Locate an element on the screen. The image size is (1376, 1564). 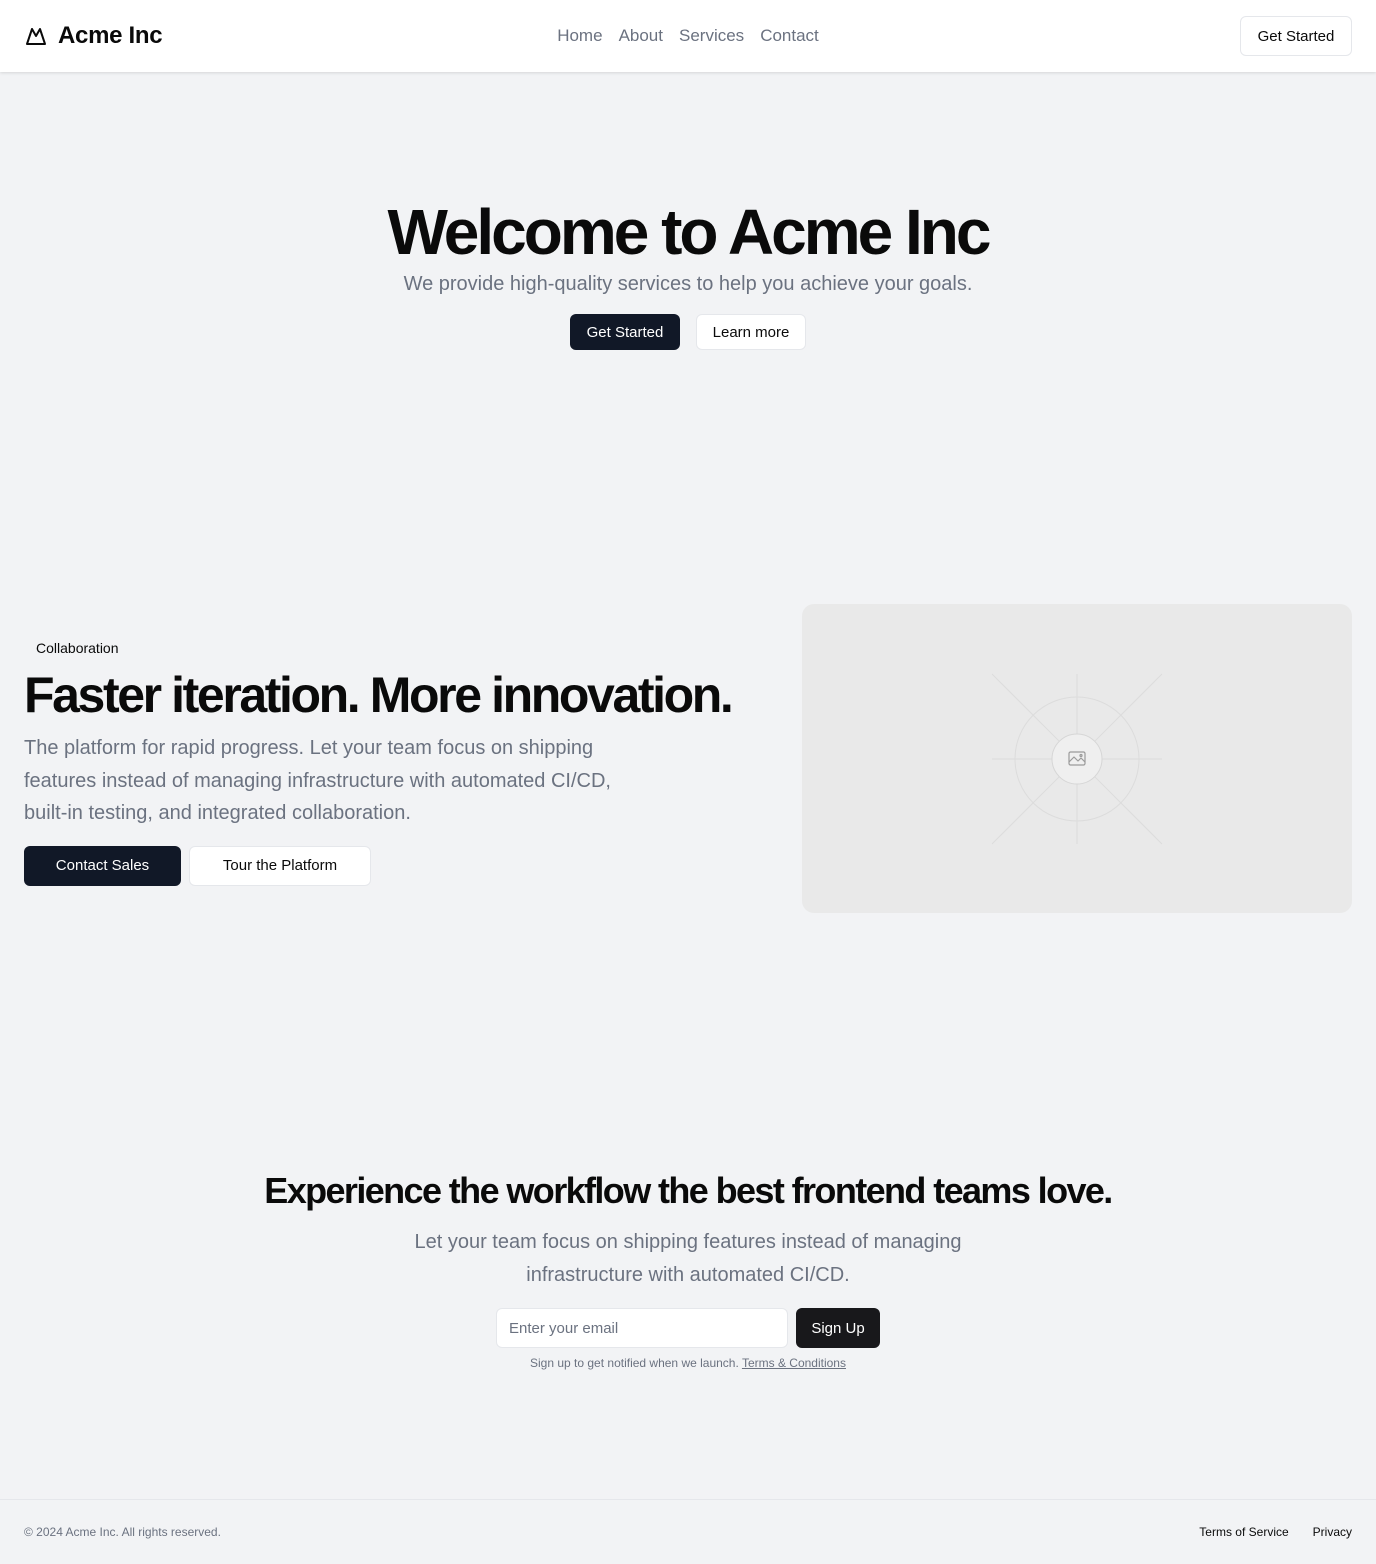
header-get-started-button: Get Started is located at coordinates (1296, 36).